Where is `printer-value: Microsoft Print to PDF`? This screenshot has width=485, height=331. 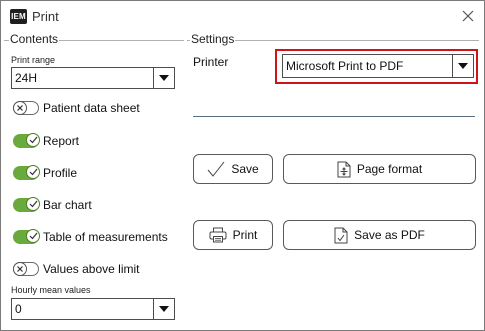 printer-value: Microsoft Print to PDF is located at coordinates (345, 66).